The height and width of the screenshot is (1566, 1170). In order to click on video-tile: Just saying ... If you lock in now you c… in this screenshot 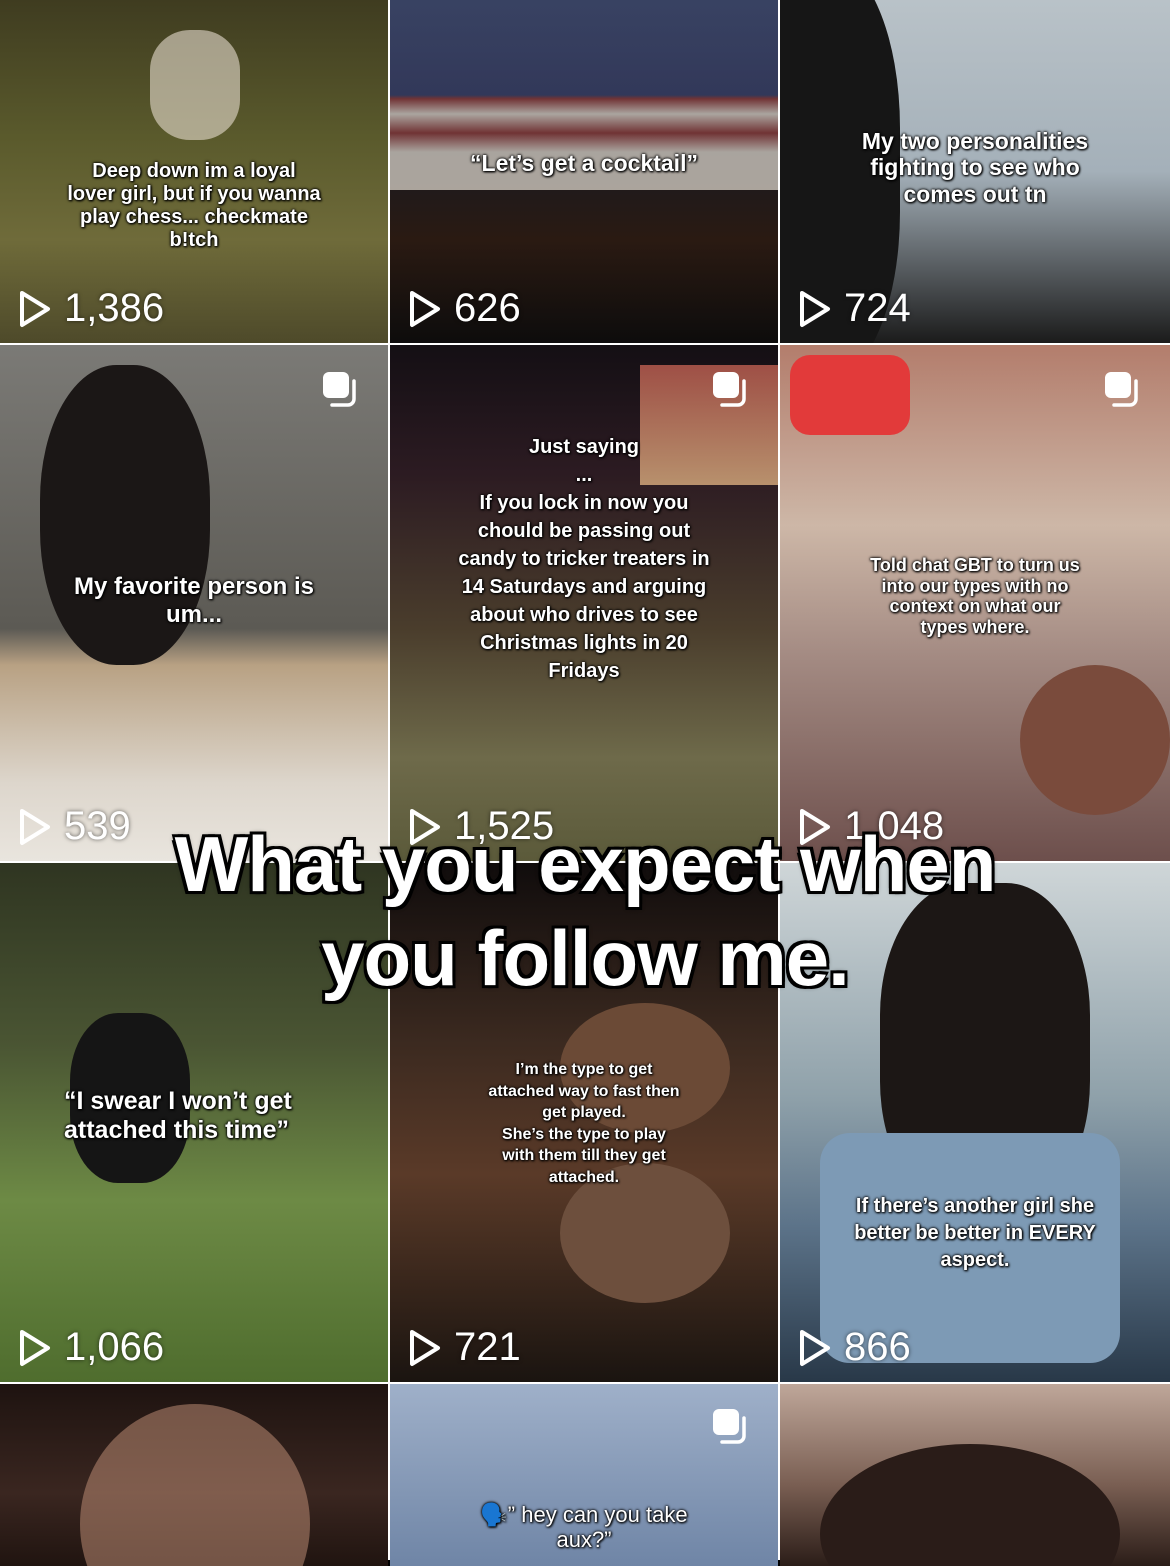, I will do `click(584, 603)`.